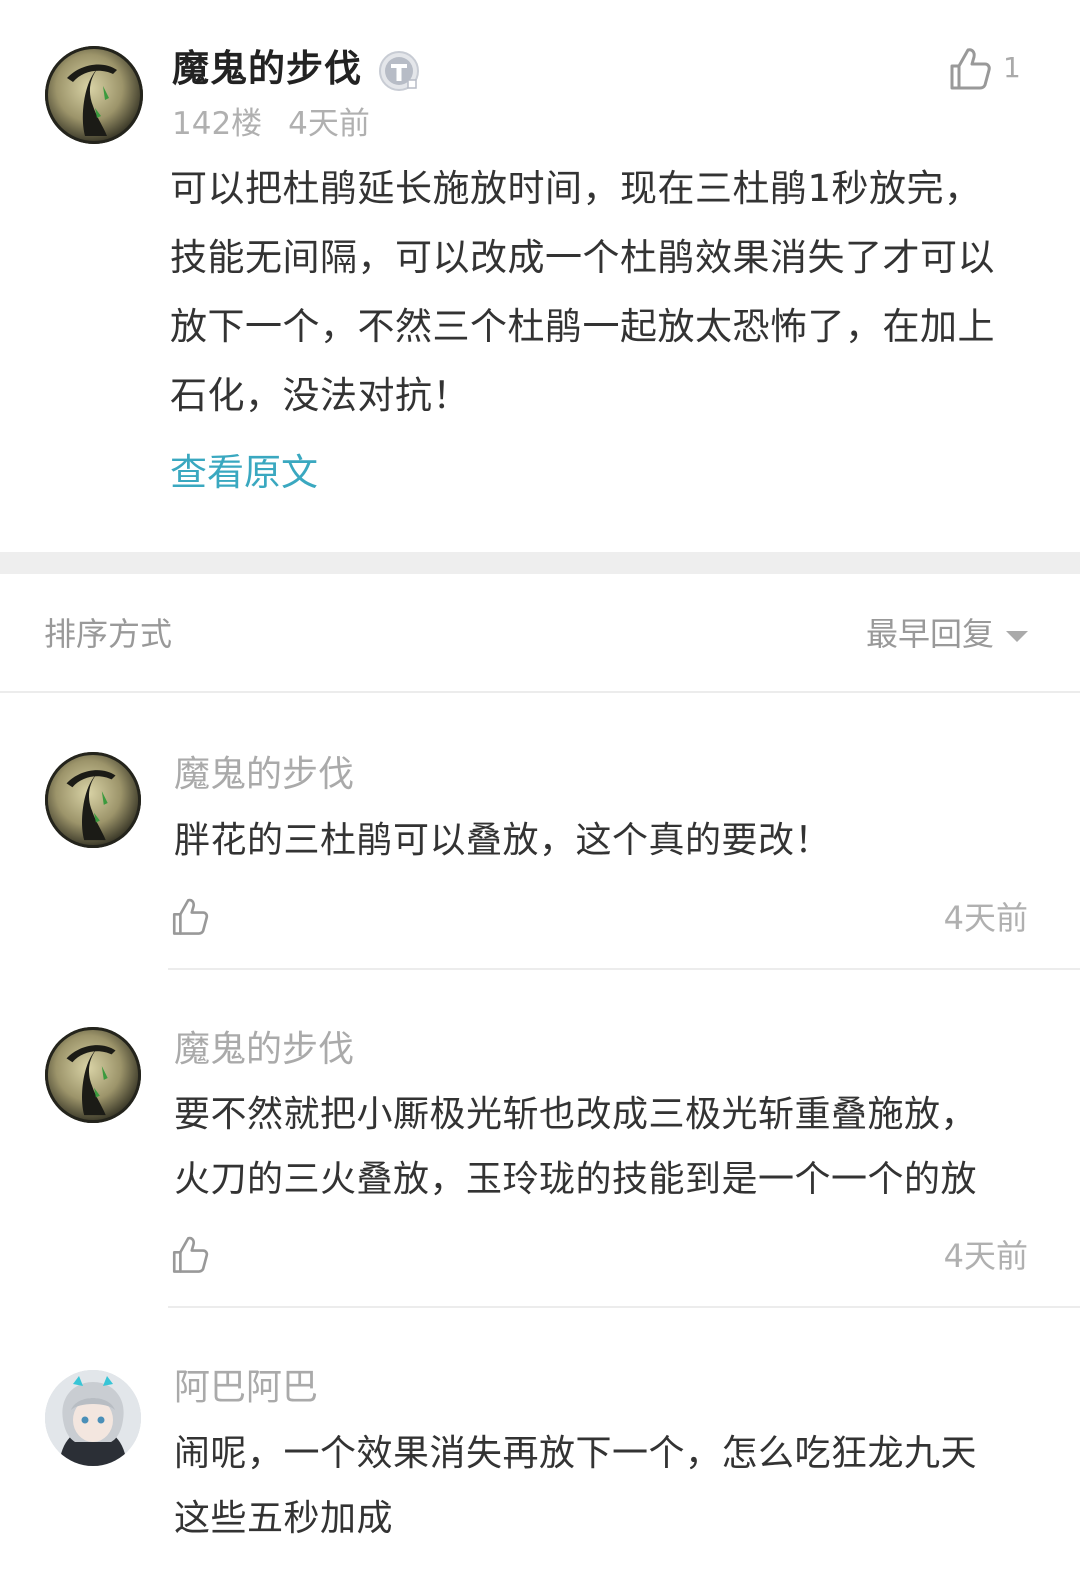 The width and height of the screenshot is (1080, 1580). Describe the element at coordinates (271, 124) in the screenshot. I see `post-meta: 142楼 4天前` at that location.